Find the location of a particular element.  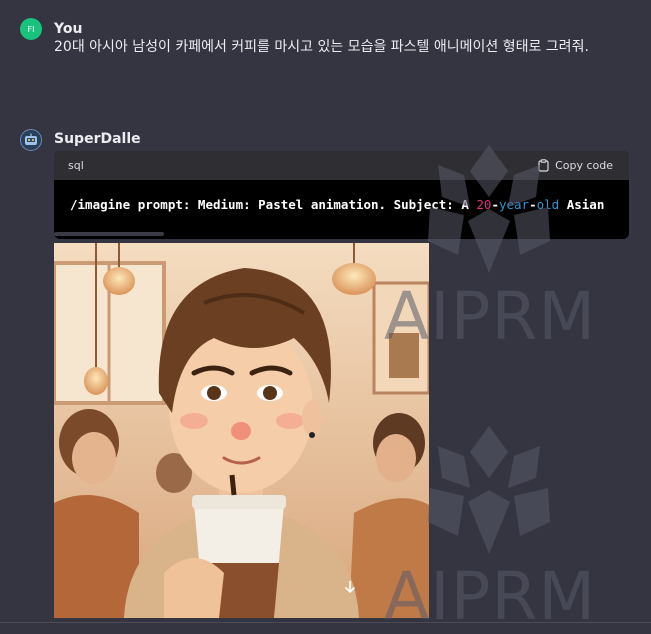

code-text-suffix: Asian is located at coordinates (582, 204).